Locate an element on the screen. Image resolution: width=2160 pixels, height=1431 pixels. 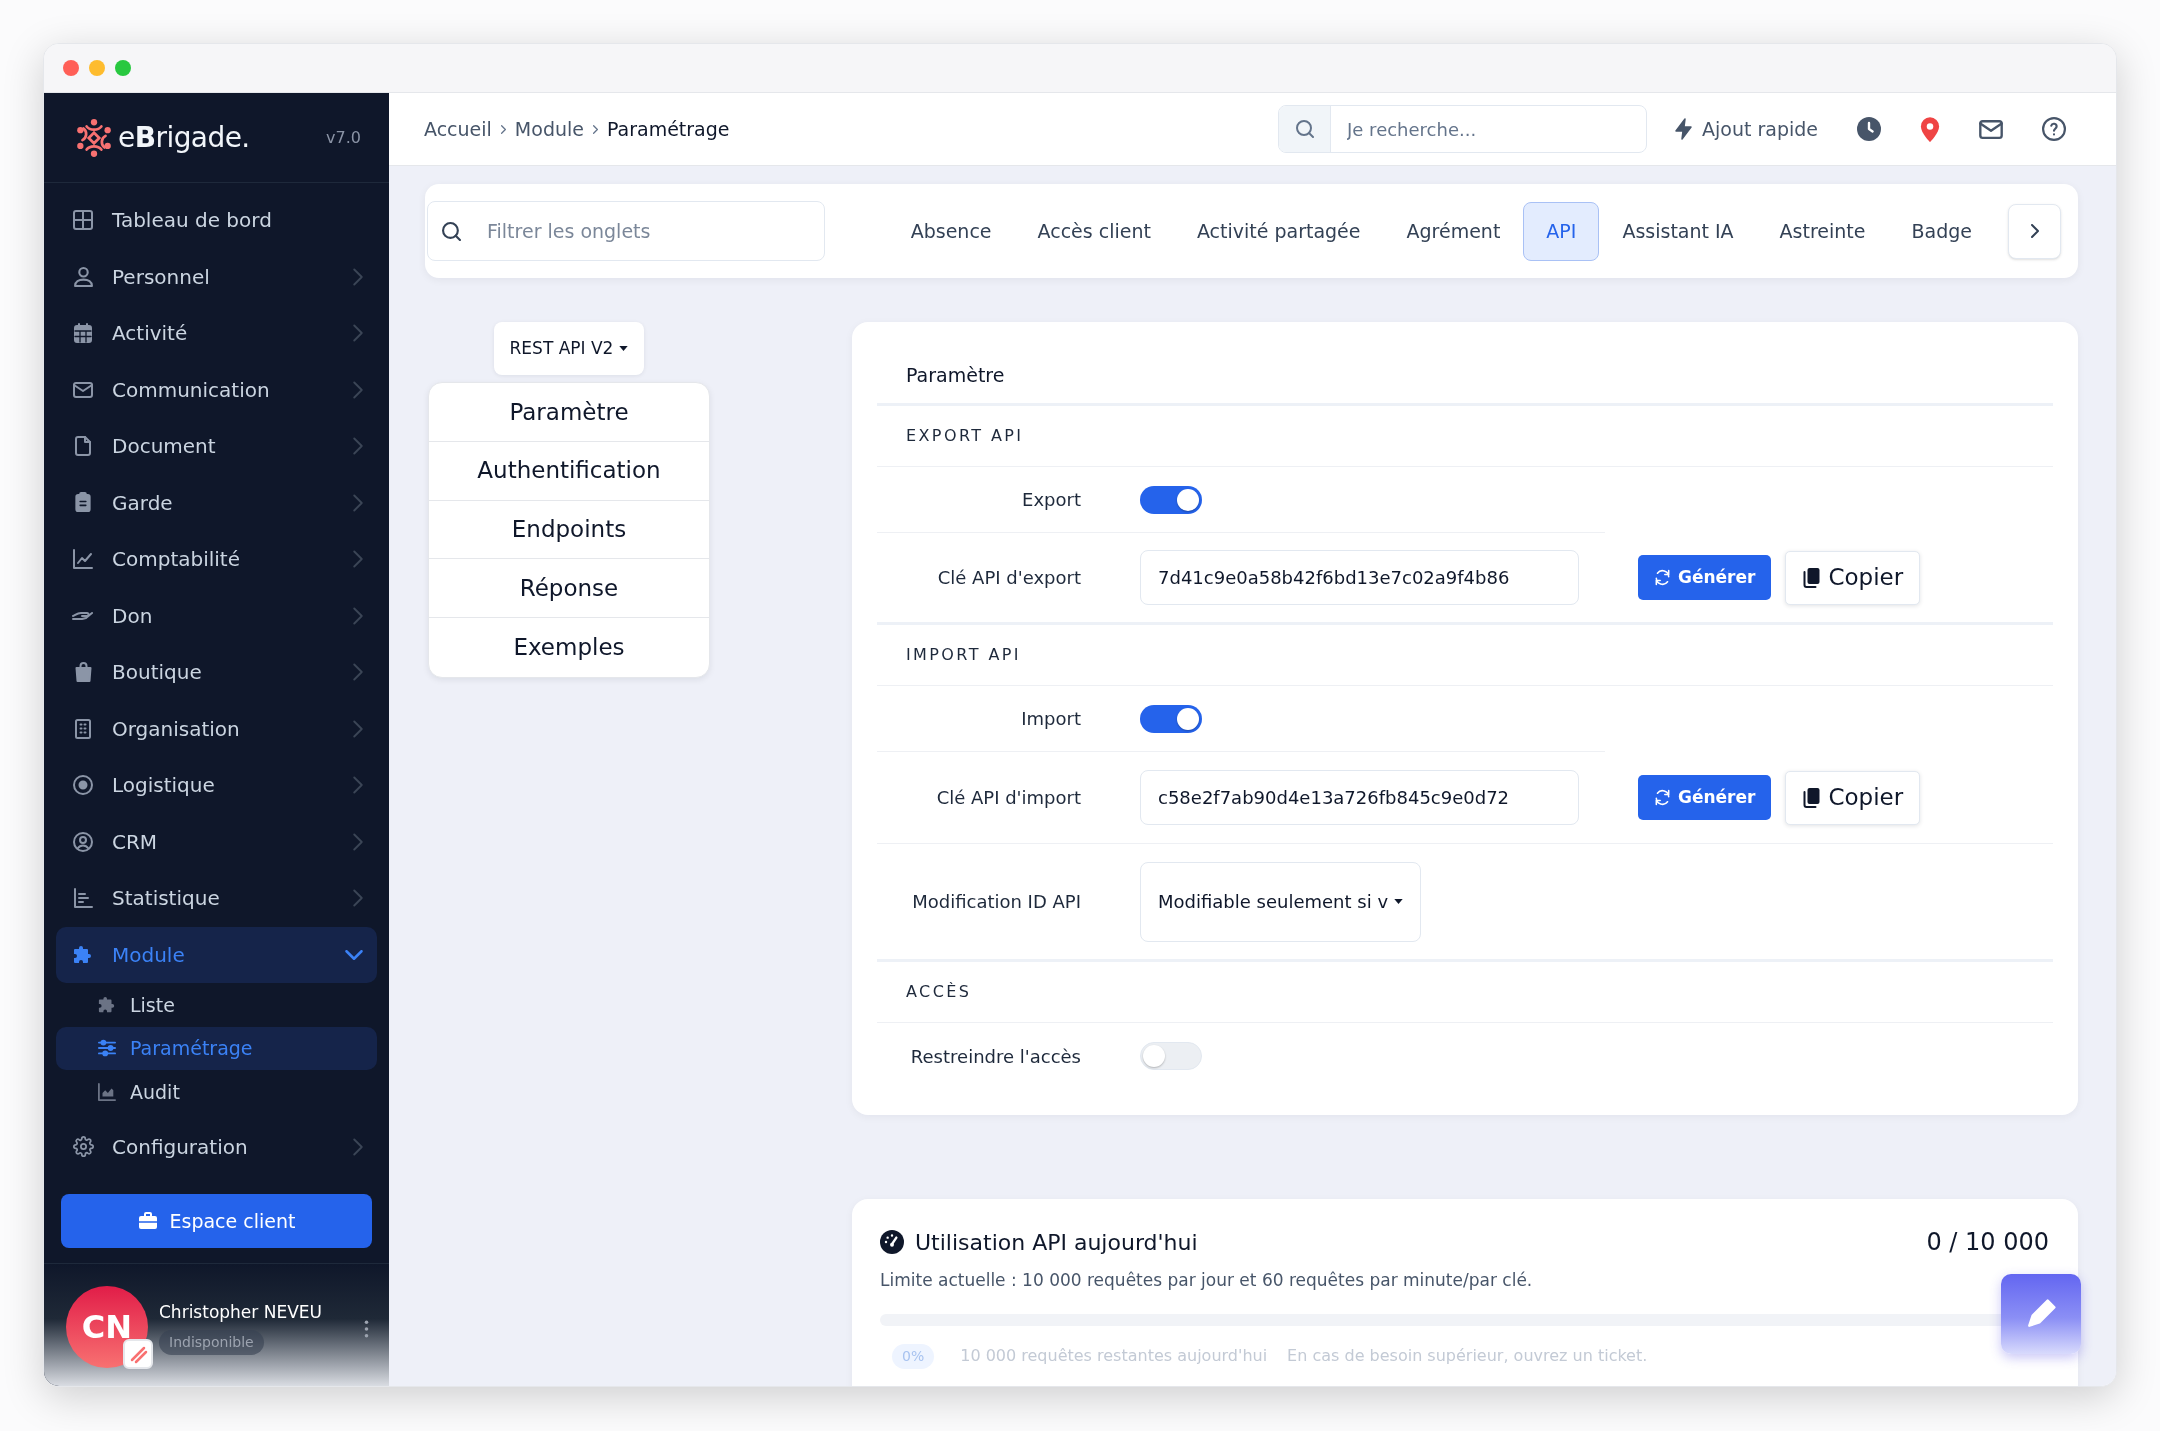
sidebar-item: Configuration is located at coordinates (216, 1146).